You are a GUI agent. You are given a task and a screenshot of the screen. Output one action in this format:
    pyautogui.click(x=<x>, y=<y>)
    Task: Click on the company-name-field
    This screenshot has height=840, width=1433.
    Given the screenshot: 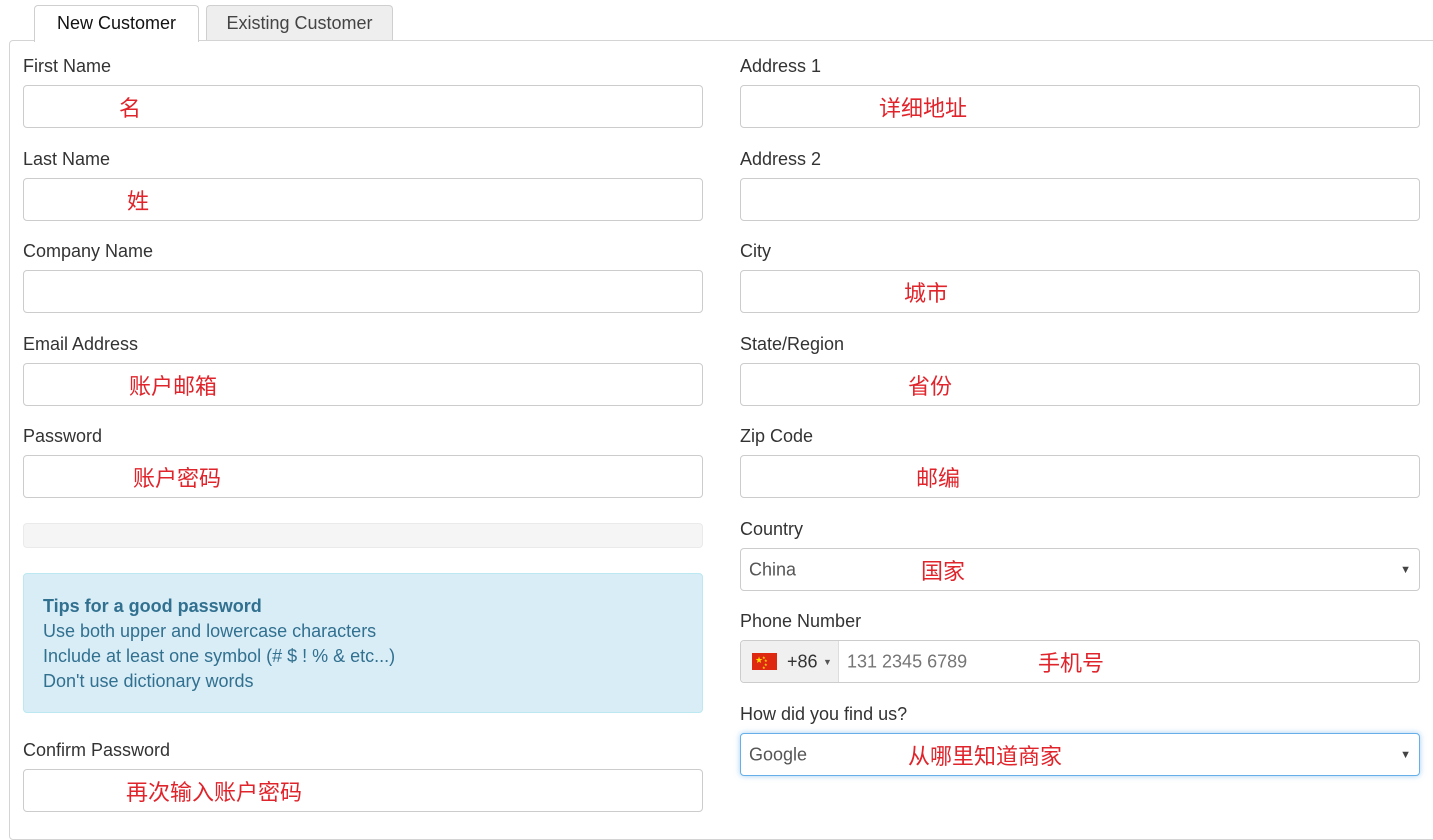 What is the action you would take?
    pyautogui.click(x=363, y=291)
    